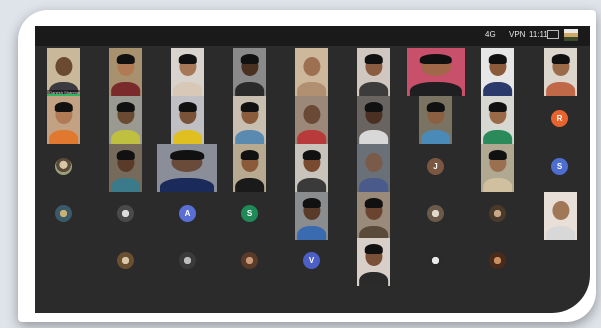 The image size is (601, 328). Describe the element at coordinates (553, 34) in the screenshot. I see `screen-share-icon` at that location.